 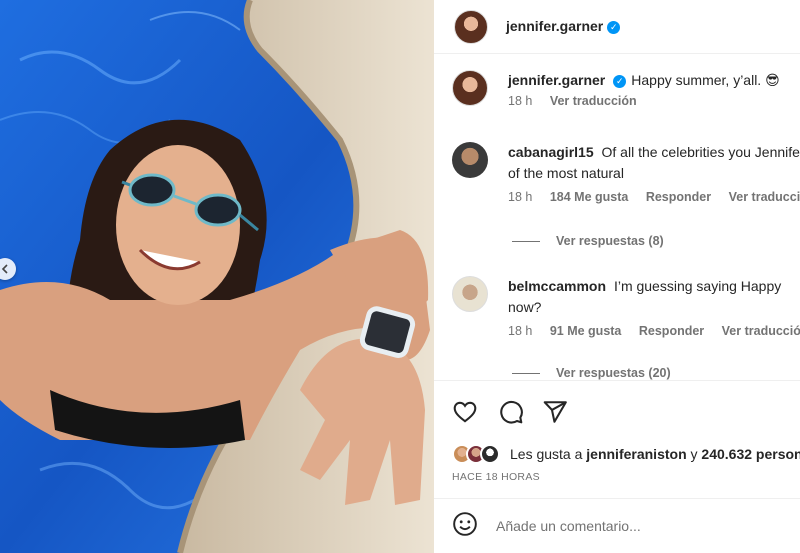 What do you see at coordinates (554, 26) in the screenshot?
I see `author-username: jennifer.garner` at bounding box center [554, 26].